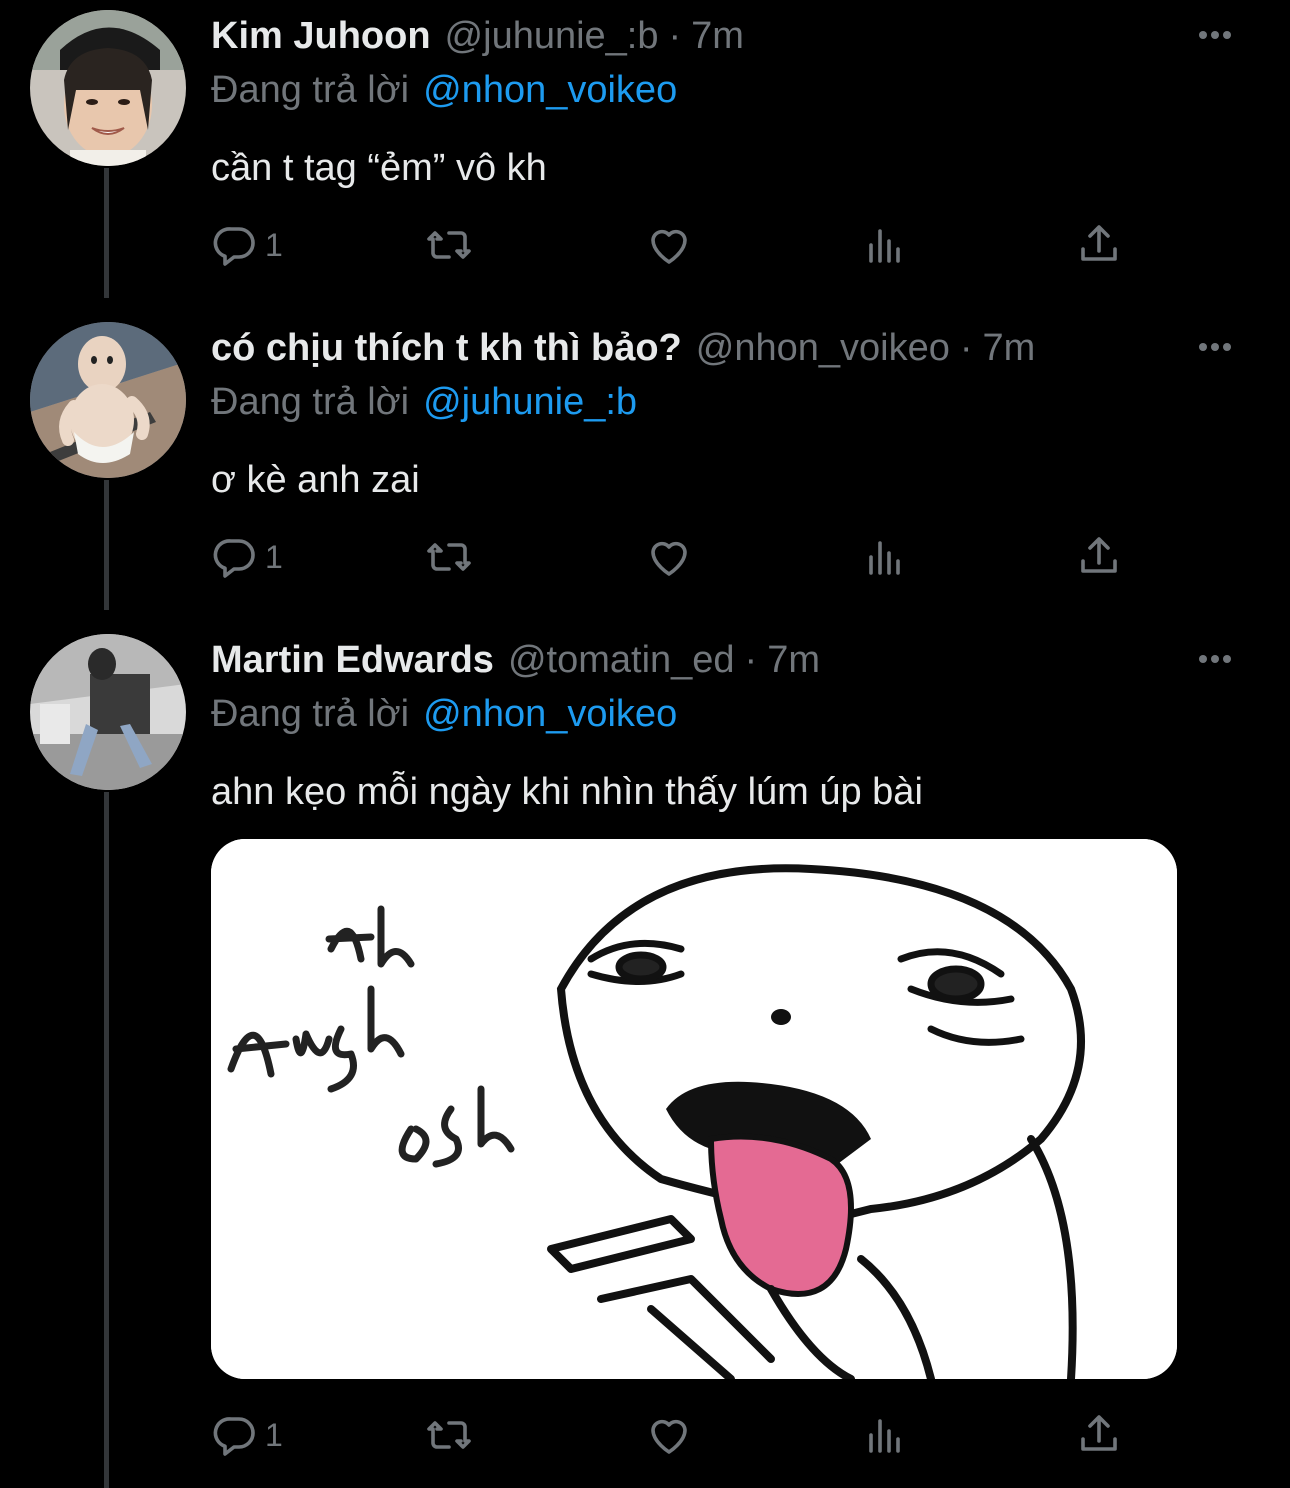  I want to click on display-name: Martin Edwards, so click(352, 660).